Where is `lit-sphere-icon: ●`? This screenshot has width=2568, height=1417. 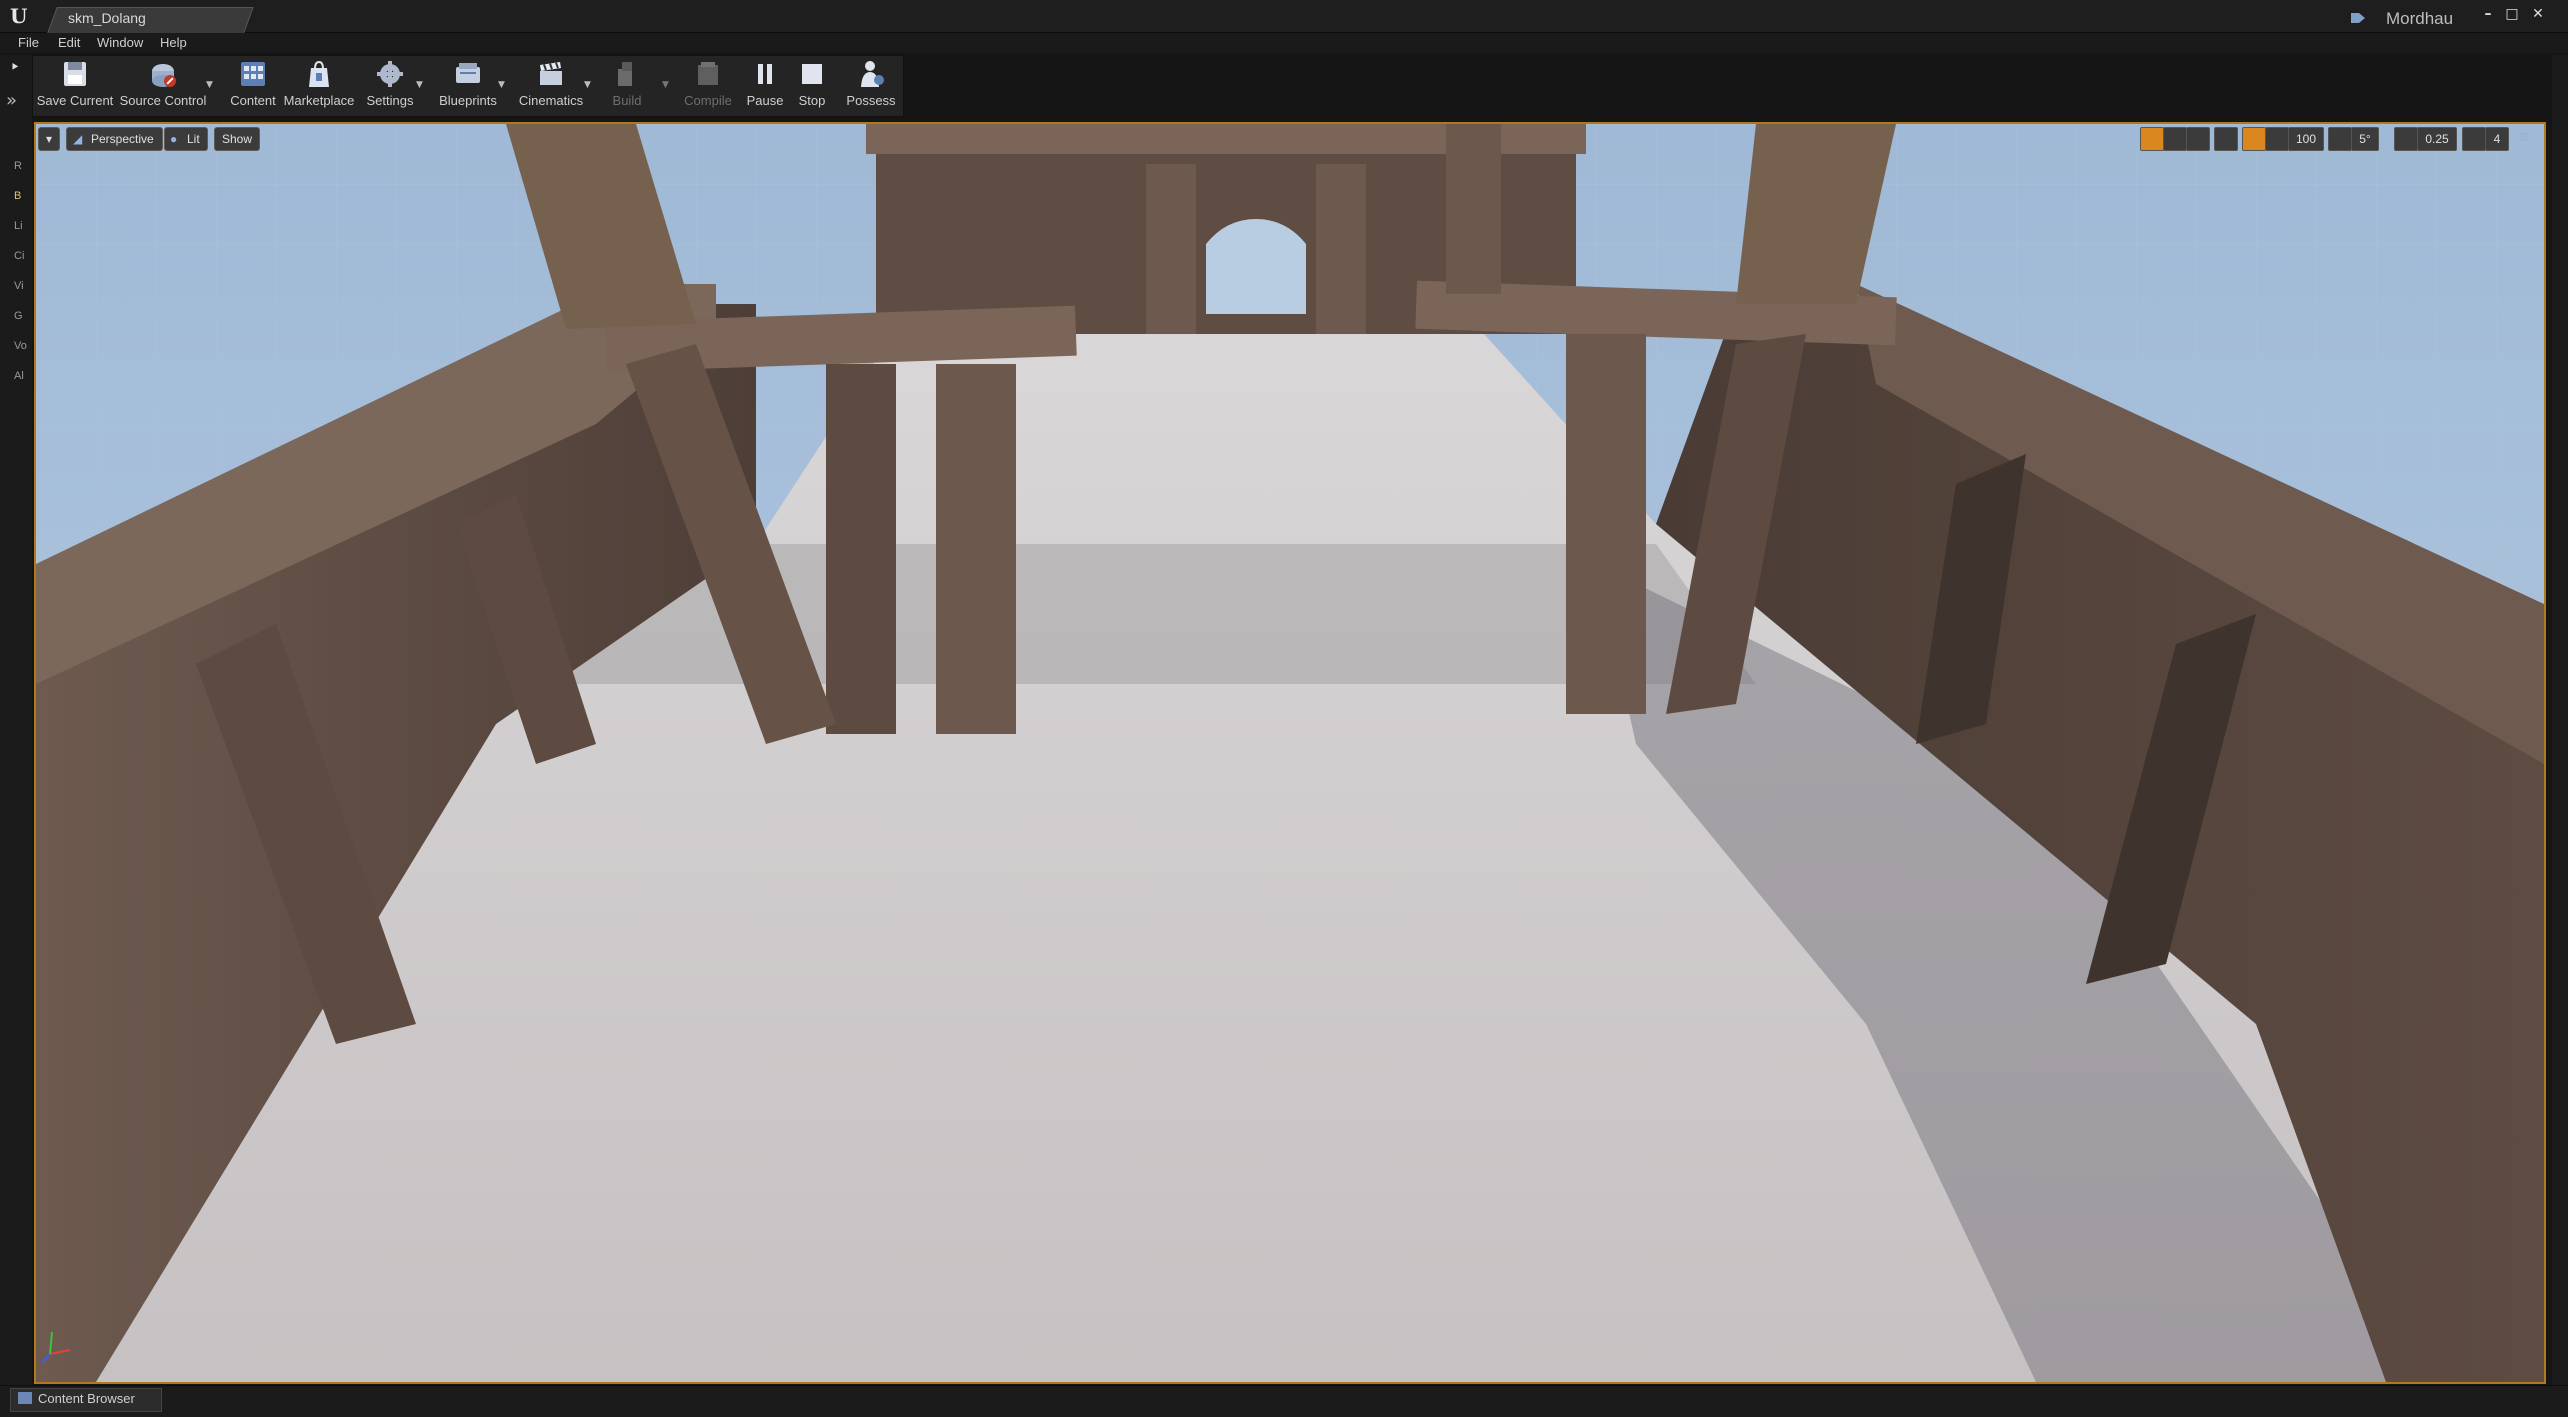
lit-sphere-icon: ● is located at coordinates (174, 139).